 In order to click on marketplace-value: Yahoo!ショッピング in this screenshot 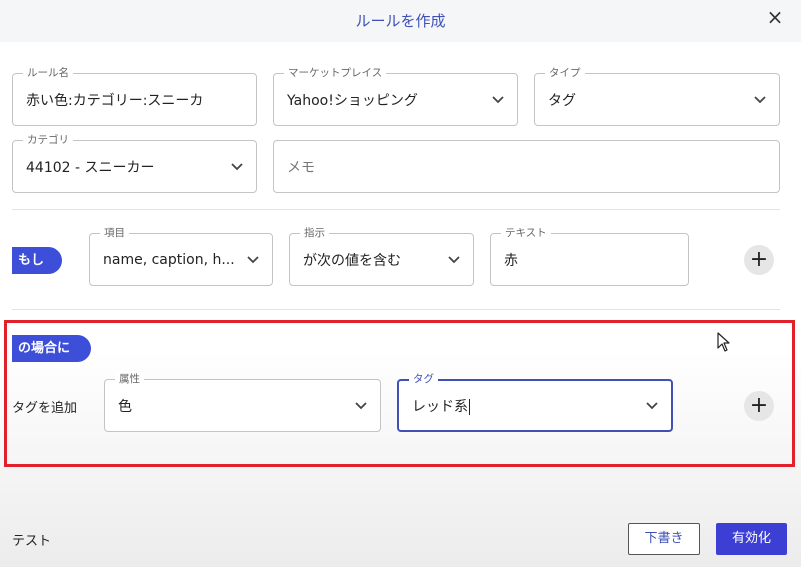, I will do `click(352, 100)`.